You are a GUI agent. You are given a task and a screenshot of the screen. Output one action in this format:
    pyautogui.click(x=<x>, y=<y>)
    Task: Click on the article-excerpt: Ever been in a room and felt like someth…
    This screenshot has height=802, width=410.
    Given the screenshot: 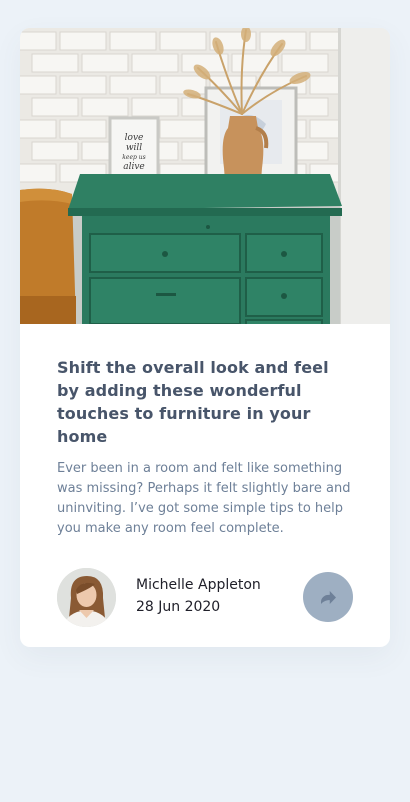 What is the action you would take?
    pyautogui.click(x=204, y=498)
    